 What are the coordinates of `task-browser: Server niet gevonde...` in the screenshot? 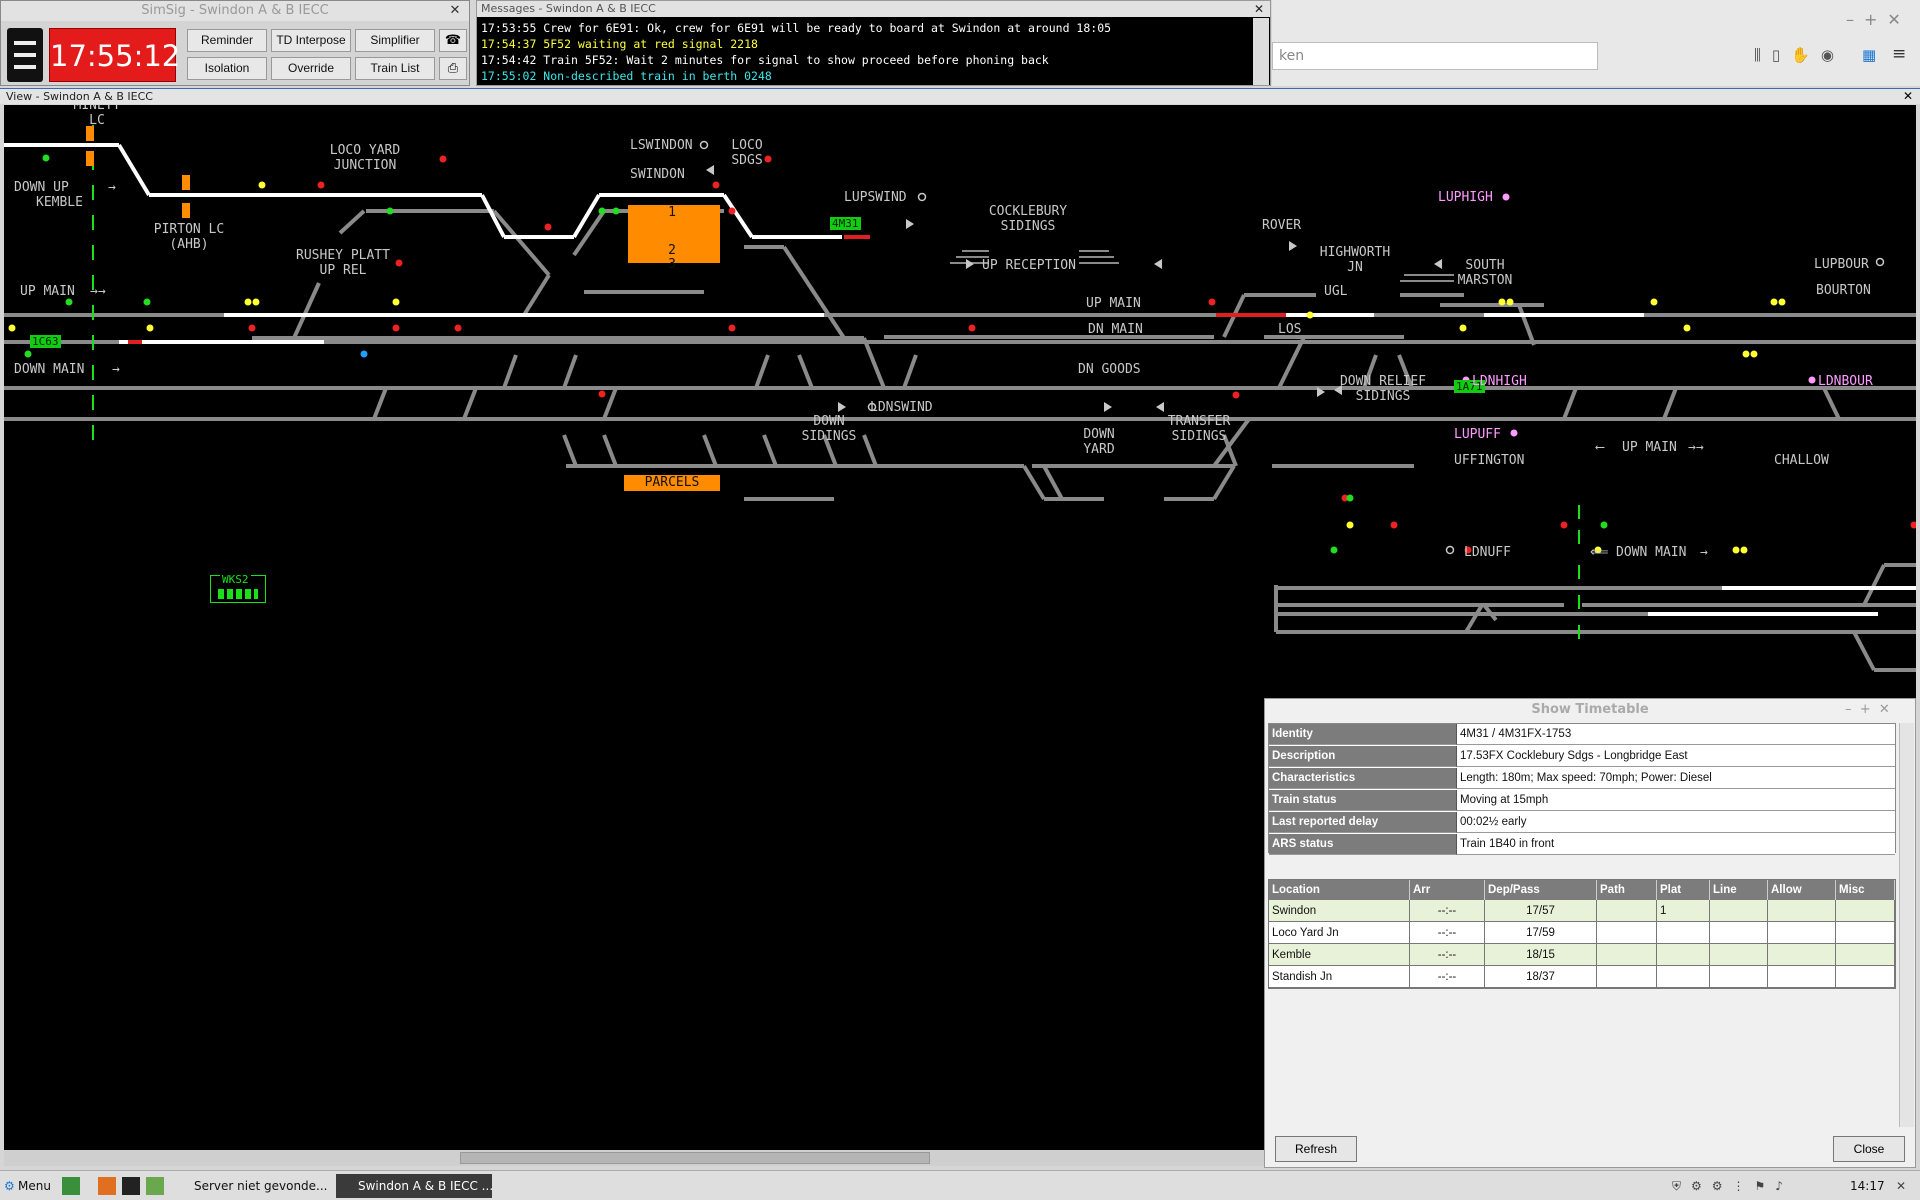 It's located at (254, 1186).